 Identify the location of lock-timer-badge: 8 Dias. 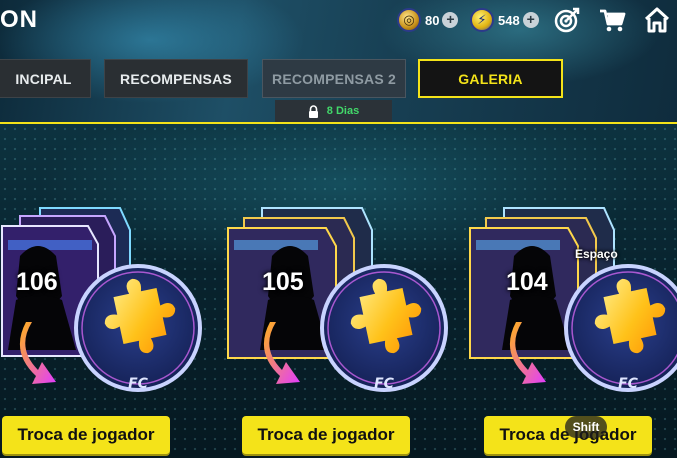
(333, 111).